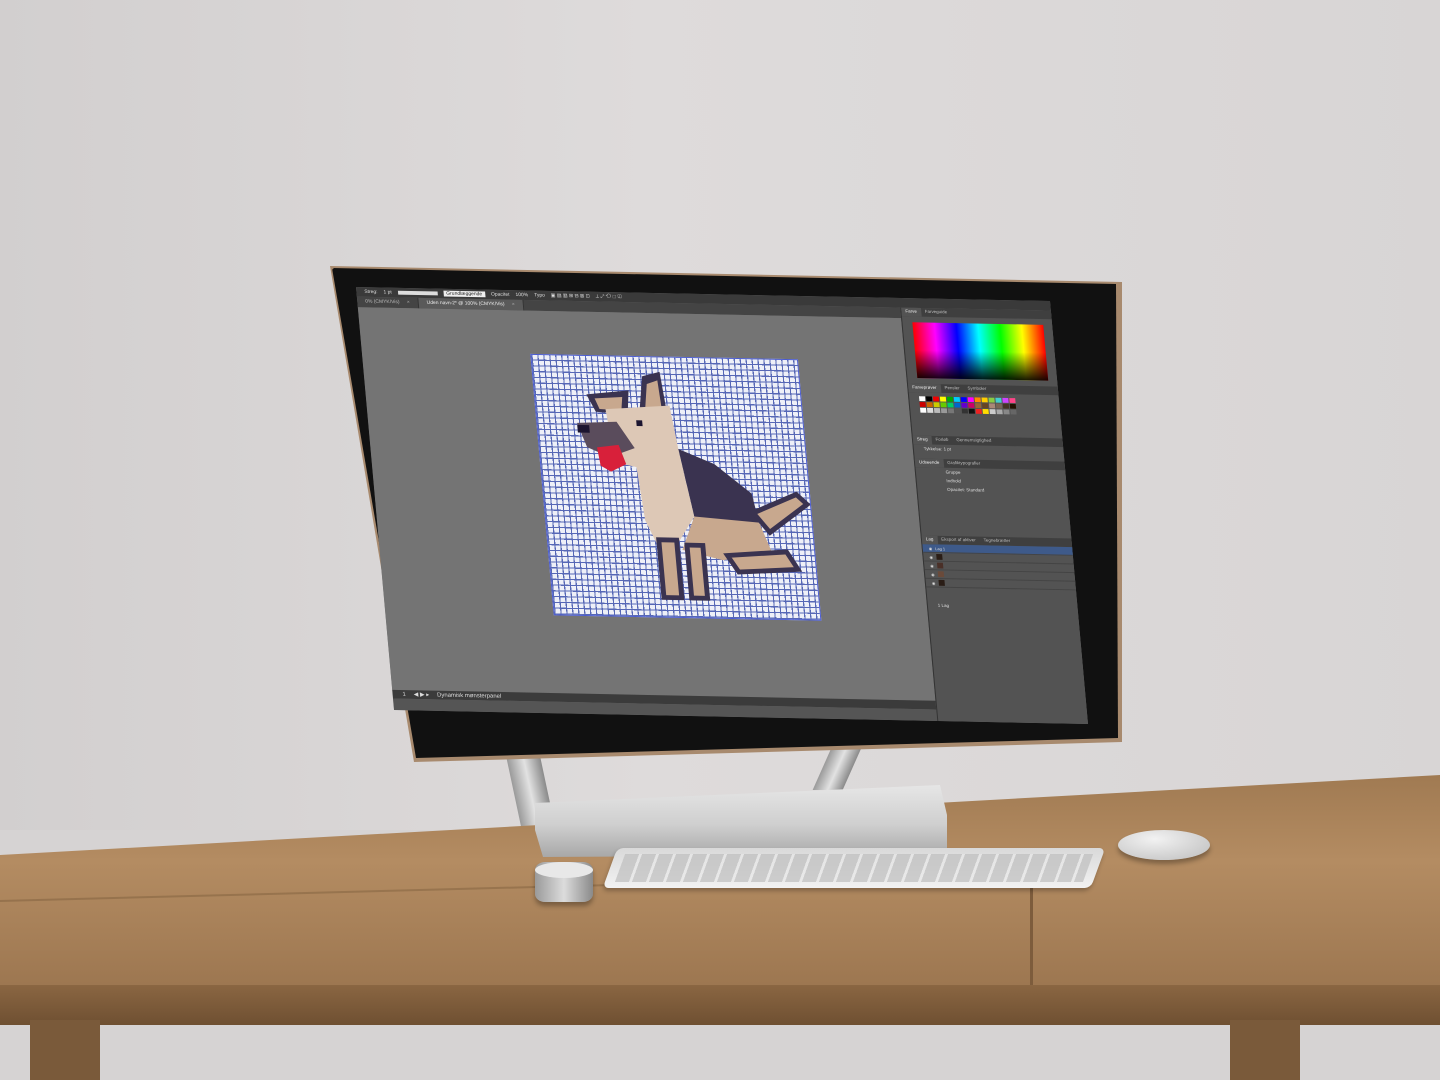 The width and height of the screenshot is (1440, 1080). I want to click on tab-artboards: Tegnebrætter, so click(996, 541).